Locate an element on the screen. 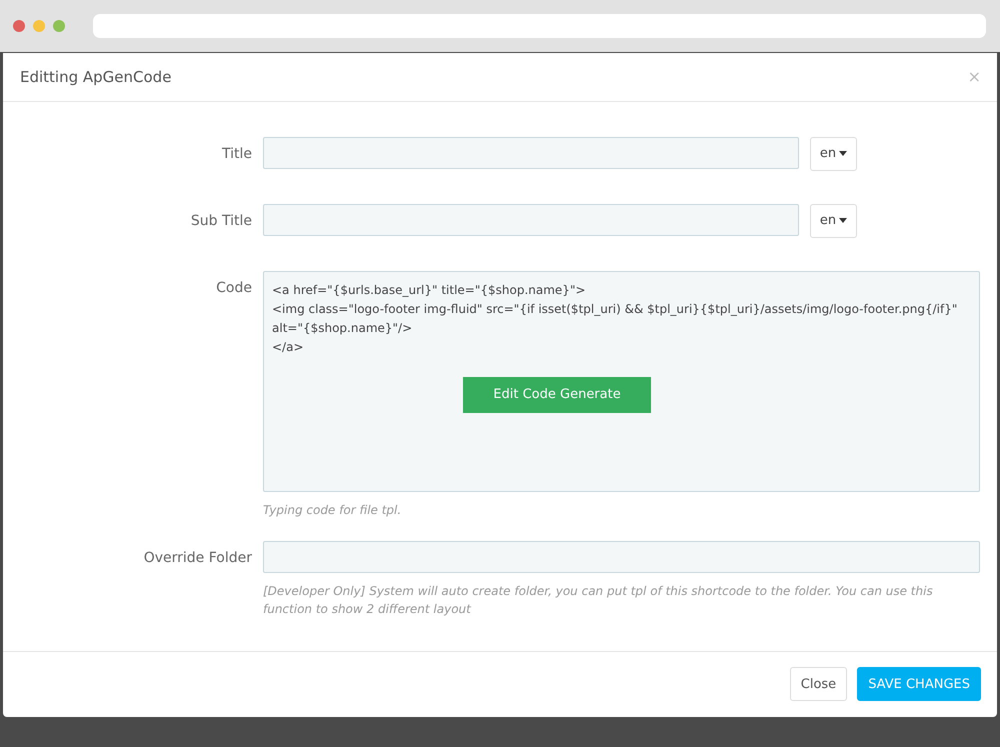 The height and width of the screenshot is (747, 1000). window-minimize-dot is located at coordinates (39, 26).